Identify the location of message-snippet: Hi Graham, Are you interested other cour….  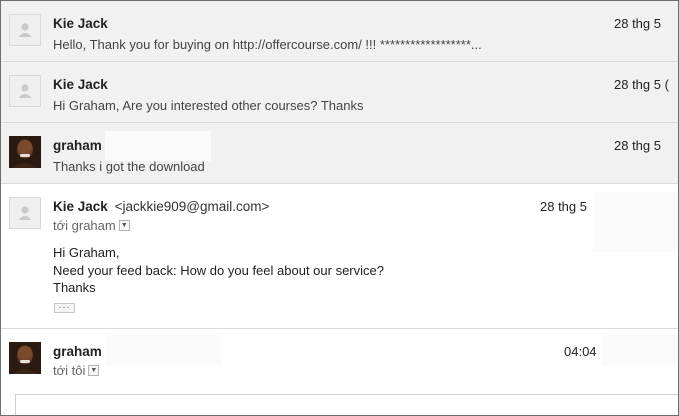
(208, 105).